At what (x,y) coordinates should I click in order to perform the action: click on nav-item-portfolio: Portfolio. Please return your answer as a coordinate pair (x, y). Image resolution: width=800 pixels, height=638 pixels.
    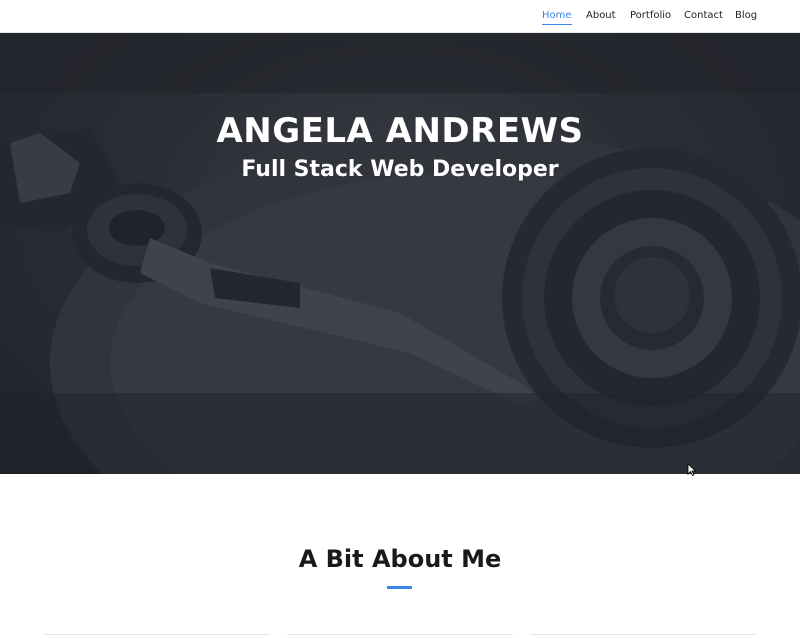
    Looking at the image, I should click on (650, 15).